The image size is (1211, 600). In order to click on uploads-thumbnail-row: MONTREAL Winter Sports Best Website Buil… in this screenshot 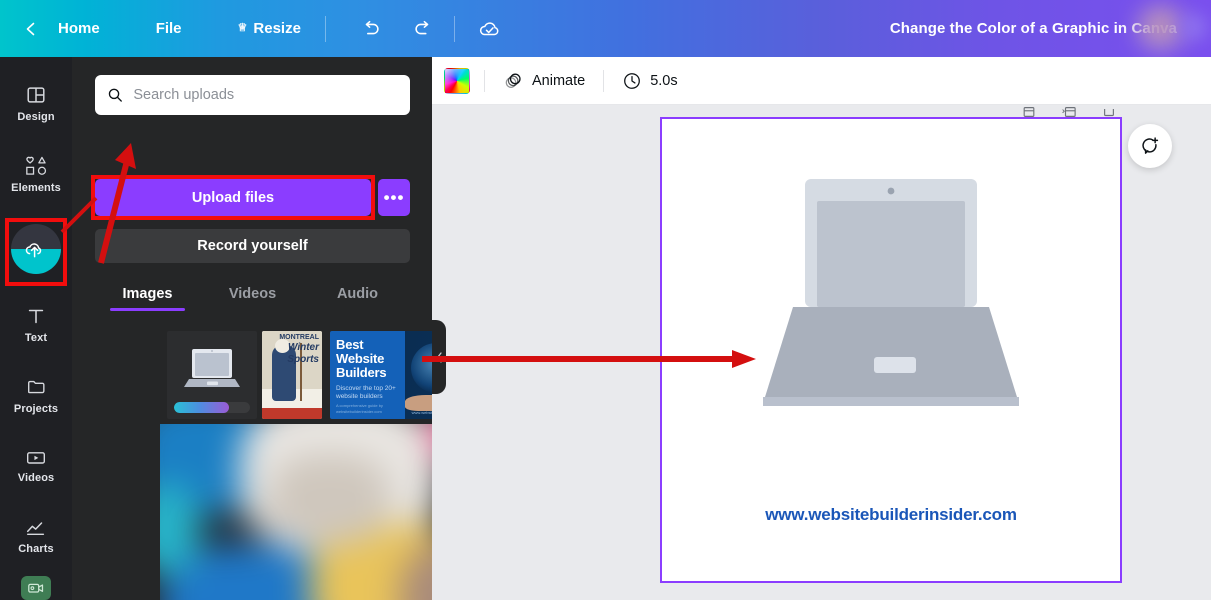, I will do `click(299, 375)`.